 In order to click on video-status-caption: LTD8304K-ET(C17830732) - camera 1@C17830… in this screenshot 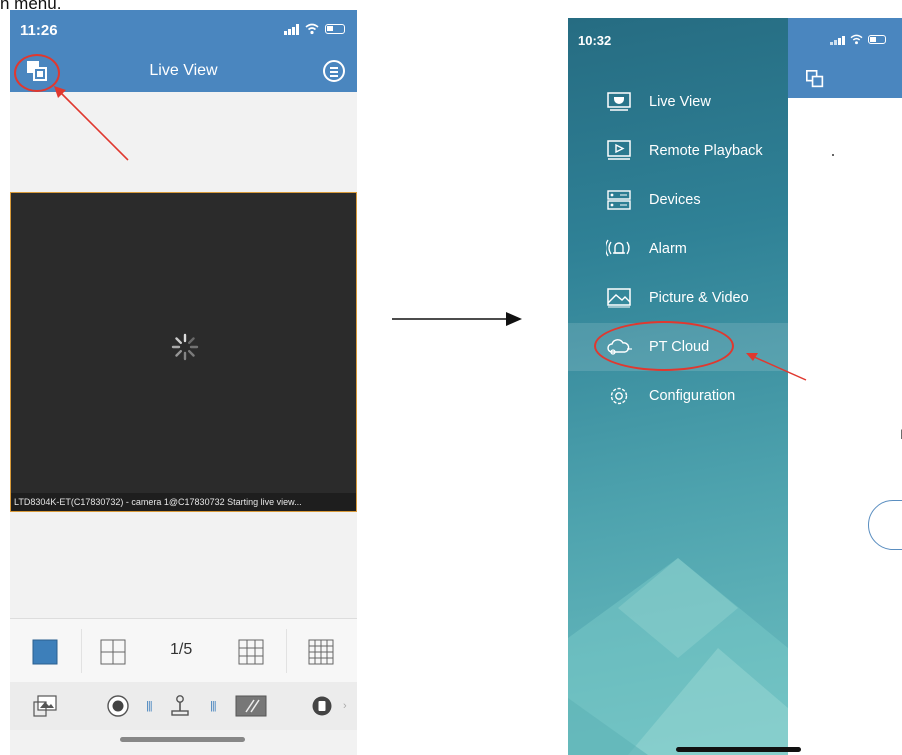, I will do `click(183, 502)`.